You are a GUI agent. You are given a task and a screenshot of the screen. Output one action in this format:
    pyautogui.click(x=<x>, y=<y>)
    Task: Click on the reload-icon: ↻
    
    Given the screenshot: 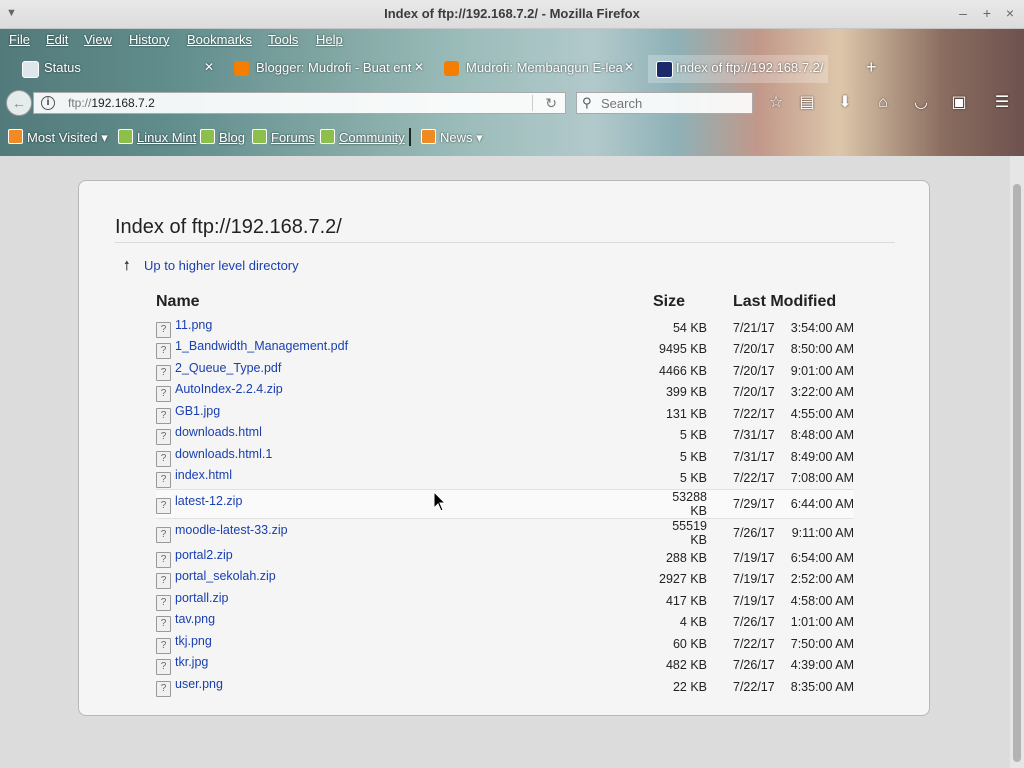 What is the action you would take?
    pyautogui.click(x=551, y=103)
    